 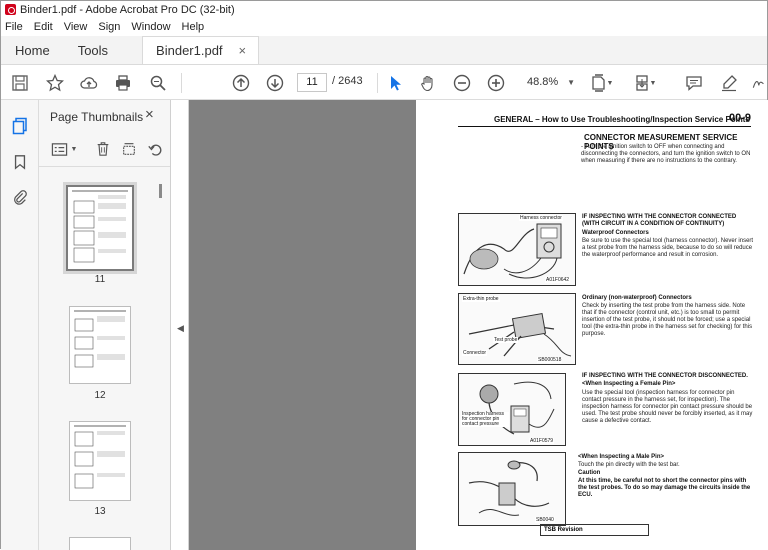 I want to click on navigation-rail, so click(x=20, y=325).